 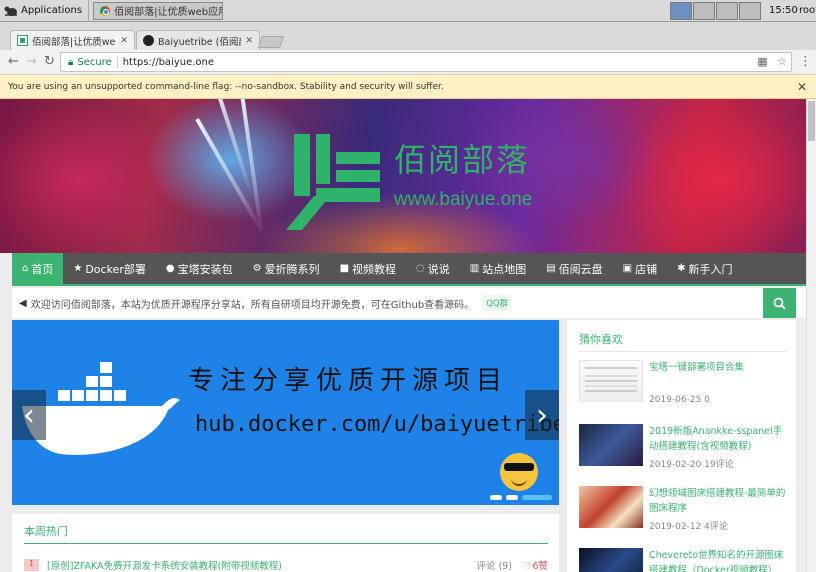 What do you see at coordinates (536, 565) in the screenshot?
I see `hot-like-count: ♡6赞` at bounding box center [536, 565].